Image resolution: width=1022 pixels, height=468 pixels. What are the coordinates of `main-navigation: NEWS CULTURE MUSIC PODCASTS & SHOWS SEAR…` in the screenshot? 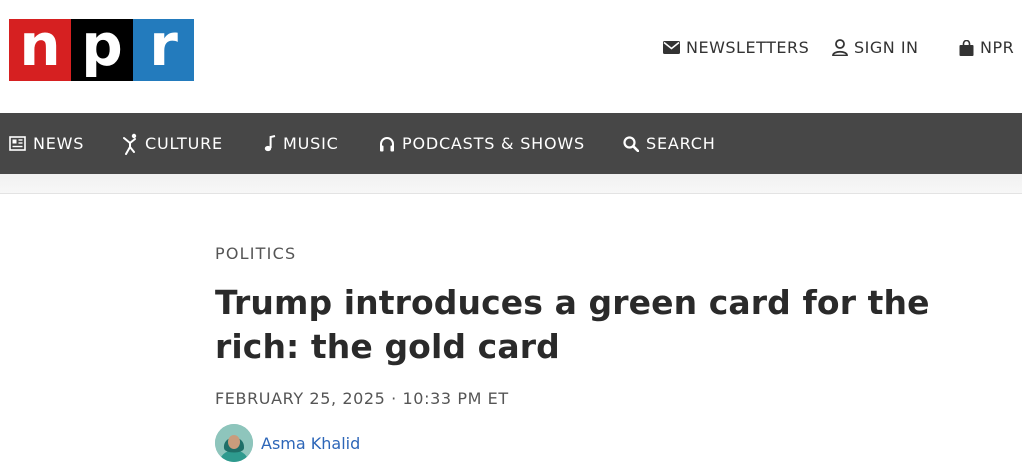 It's located at (511, 143).